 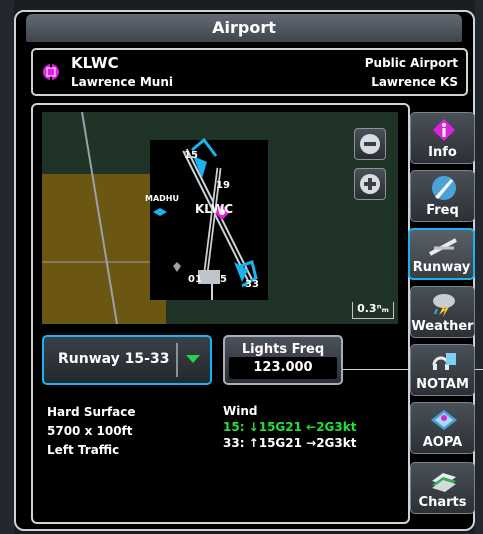 What do you see at coordinates (252, 284) in the screenshot?
I see `runway-33-label: 33` at bounding box center [252, 284].